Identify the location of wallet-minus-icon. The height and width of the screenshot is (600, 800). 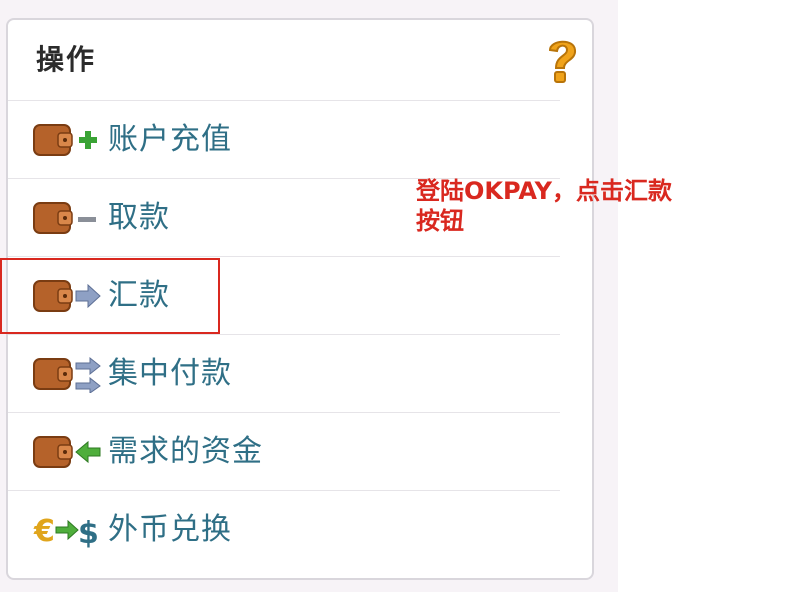
(64, 218).